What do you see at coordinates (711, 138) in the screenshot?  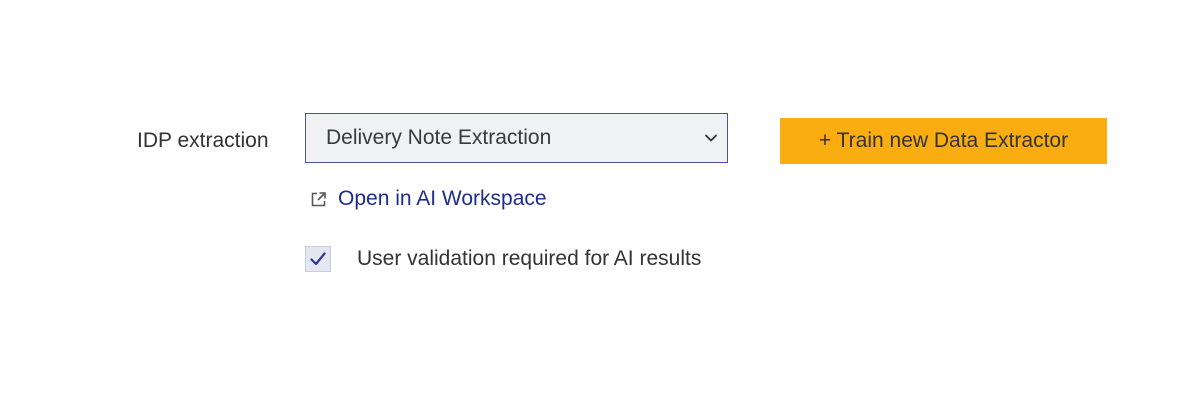 I see `chevron-down-icon` at bounding box center [711, 138].